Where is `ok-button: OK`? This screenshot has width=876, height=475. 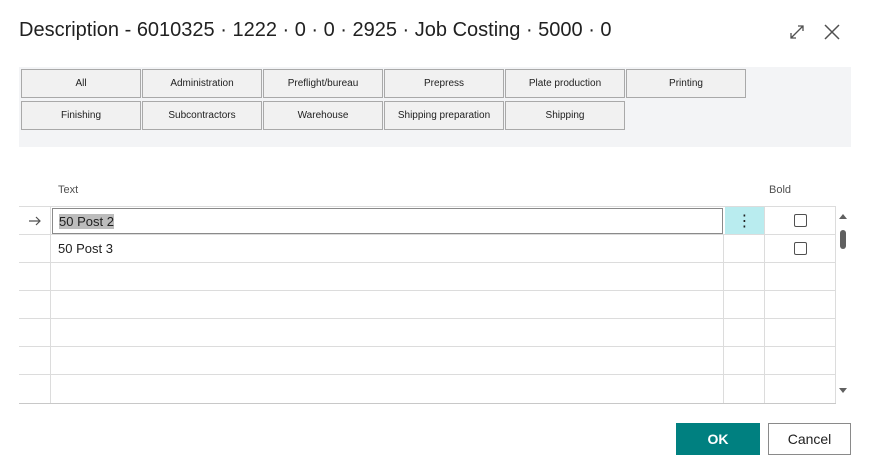
ok-button: OK is located at coordinates (718, 439).